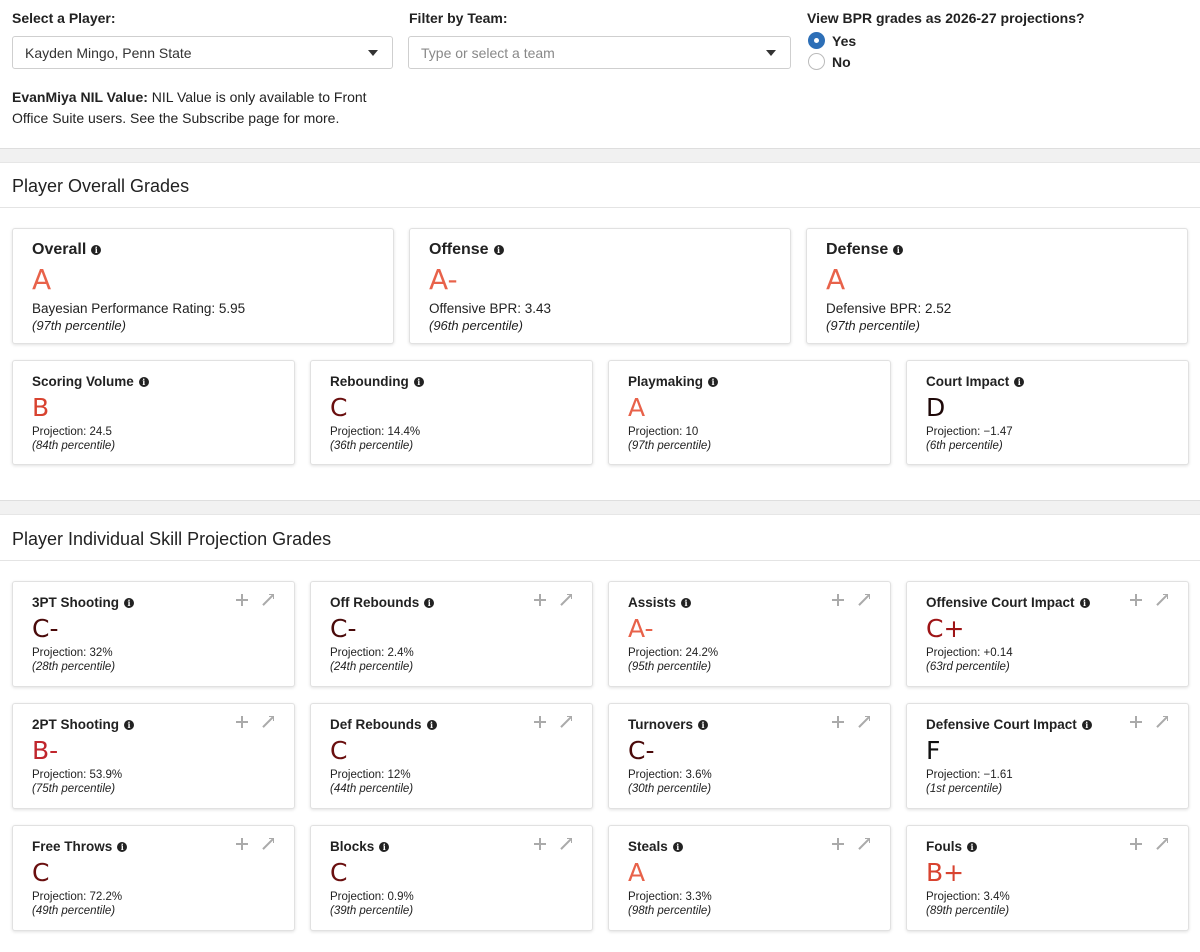  I want to click on card-title-text: Free Throws, so click(72, 846).